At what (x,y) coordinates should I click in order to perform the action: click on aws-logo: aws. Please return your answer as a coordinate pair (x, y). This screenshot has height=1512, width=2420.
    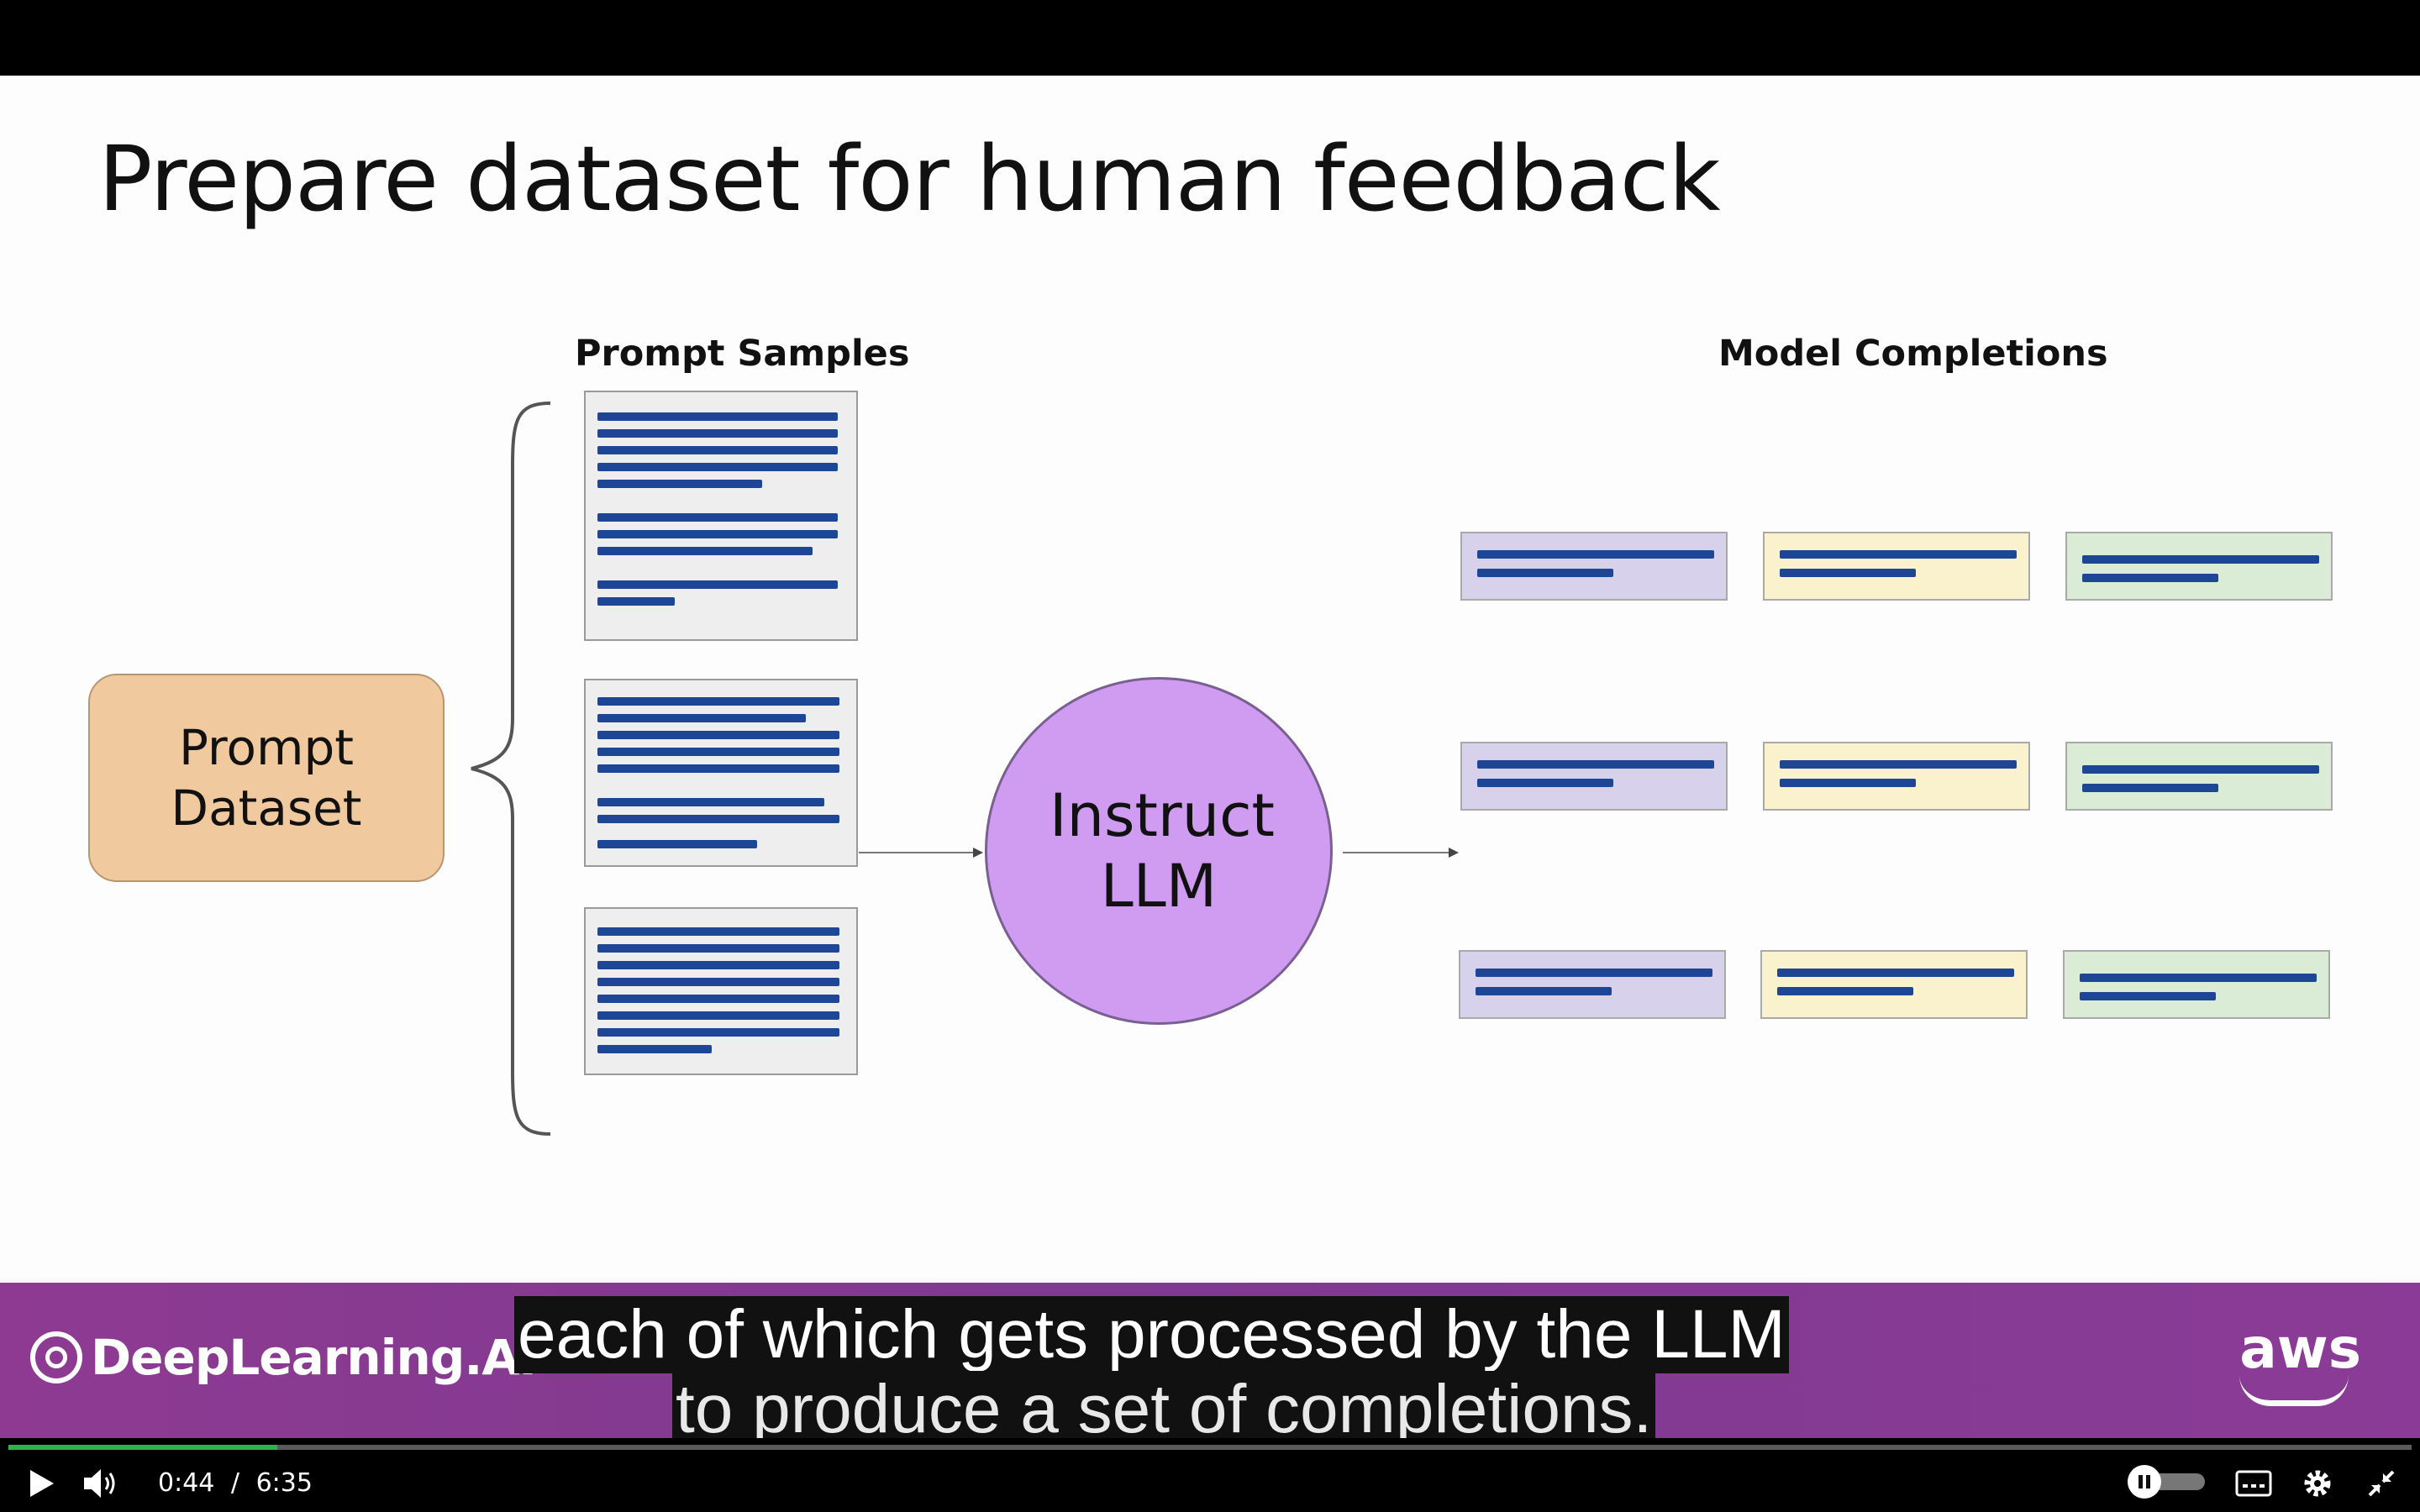
    Looking at the image, I should click on (2300, 1361).